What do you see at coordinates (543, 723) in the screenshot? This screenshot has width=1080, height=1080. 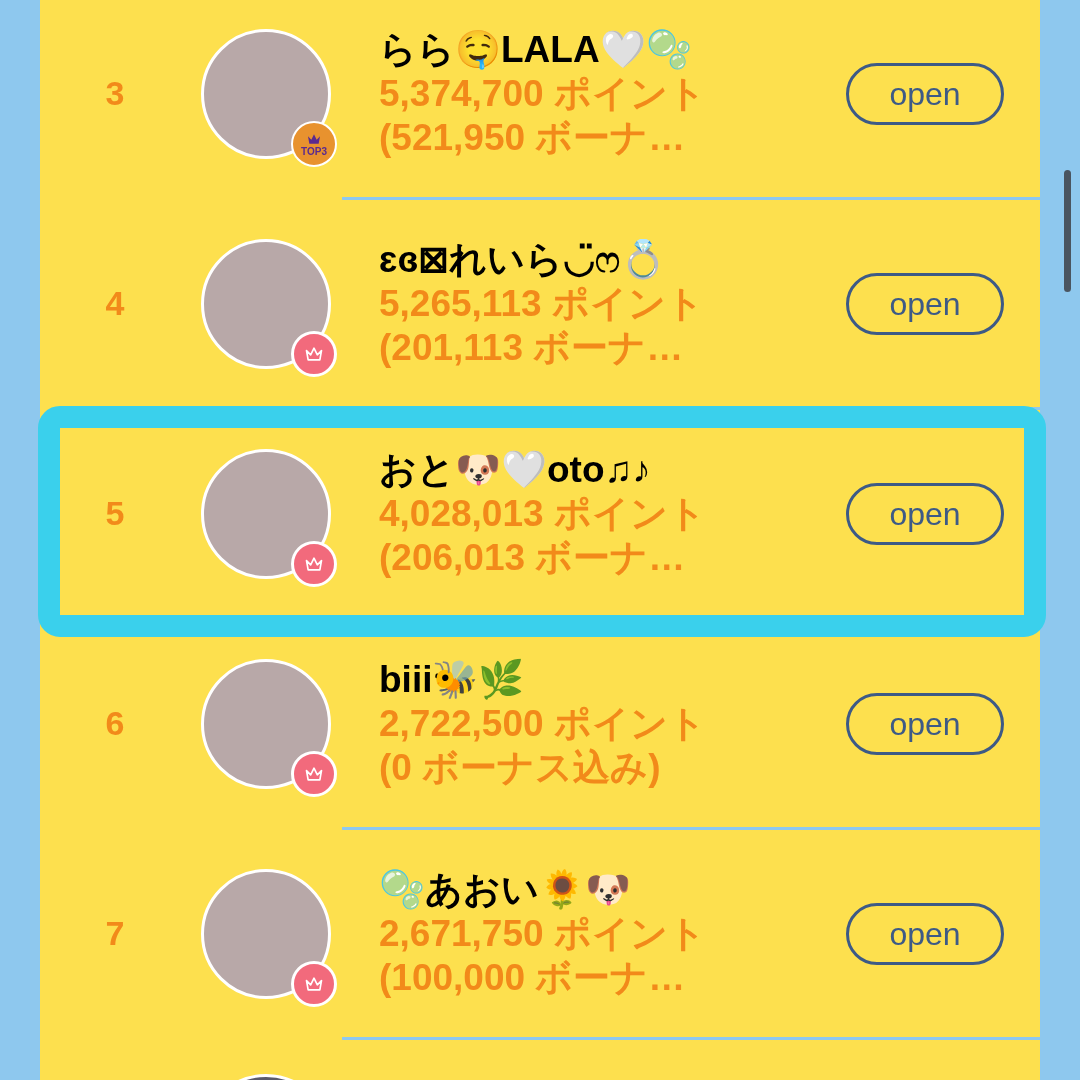 I see `points-text: 2,722,500 ポイント` at bounding box center [543, 723].